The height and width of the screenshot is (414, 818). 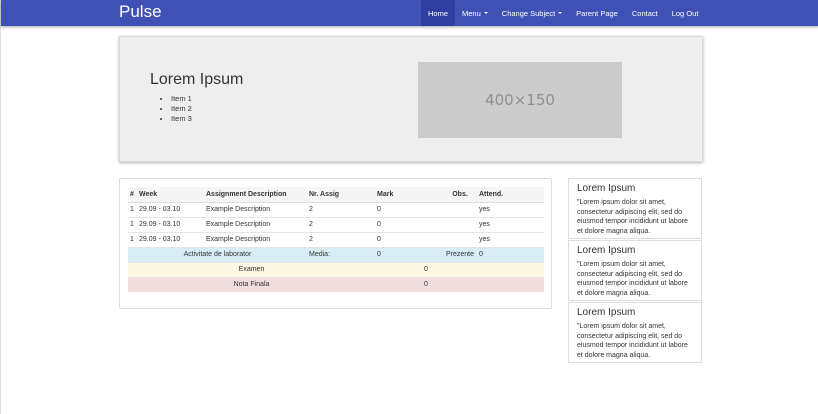 I want to click on prezente-value: 0, so click(x=510, y=254).